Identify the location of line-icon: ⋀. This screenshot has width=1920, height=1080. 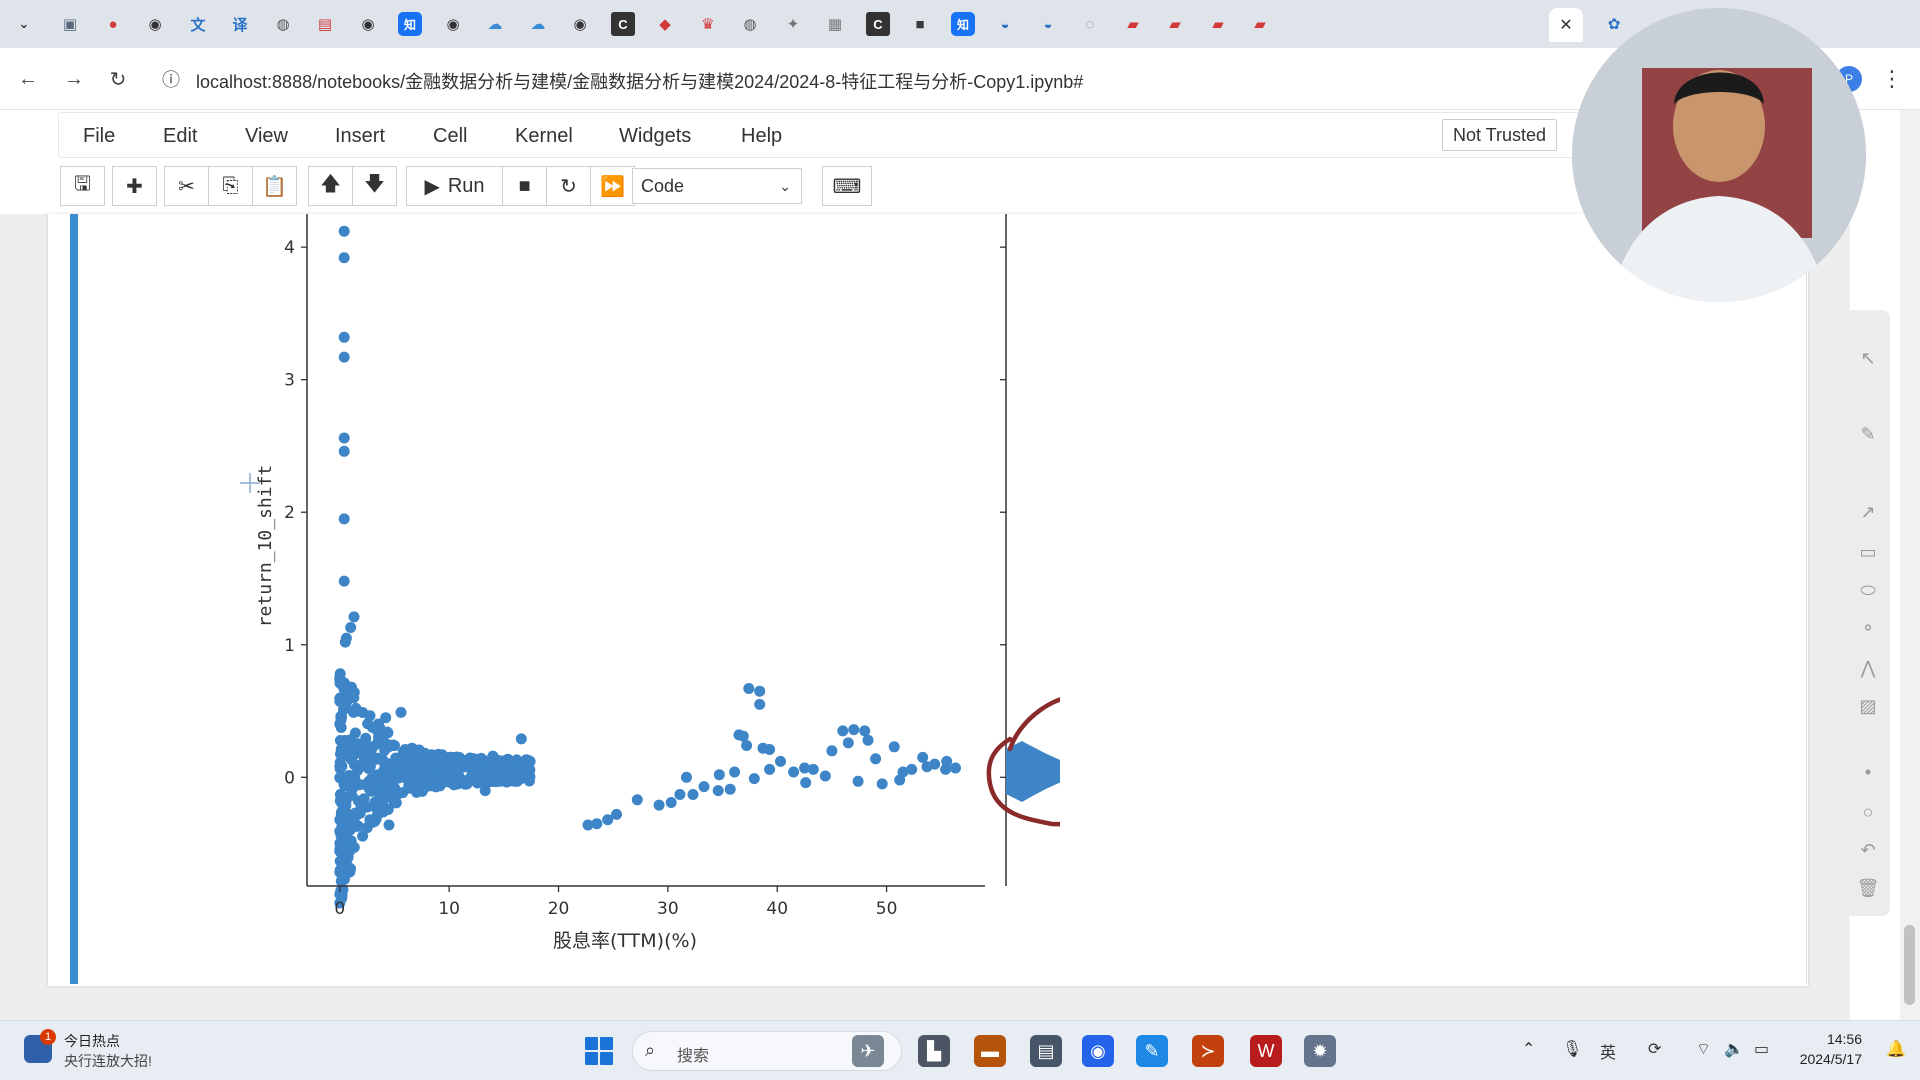
(1868, 668).